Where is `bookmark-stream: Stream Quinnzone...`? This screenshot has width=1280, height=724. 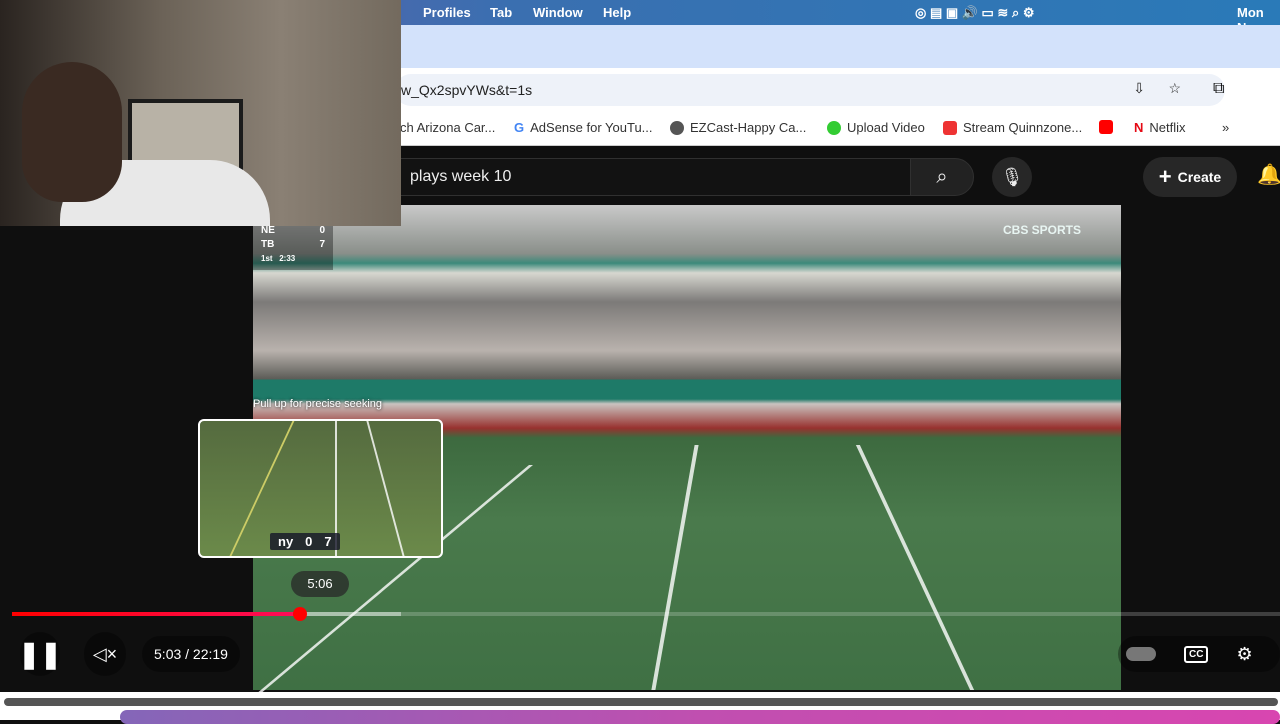
bookmark-stream: Stream Quinnzone... is located at coordinates (1012, 127).